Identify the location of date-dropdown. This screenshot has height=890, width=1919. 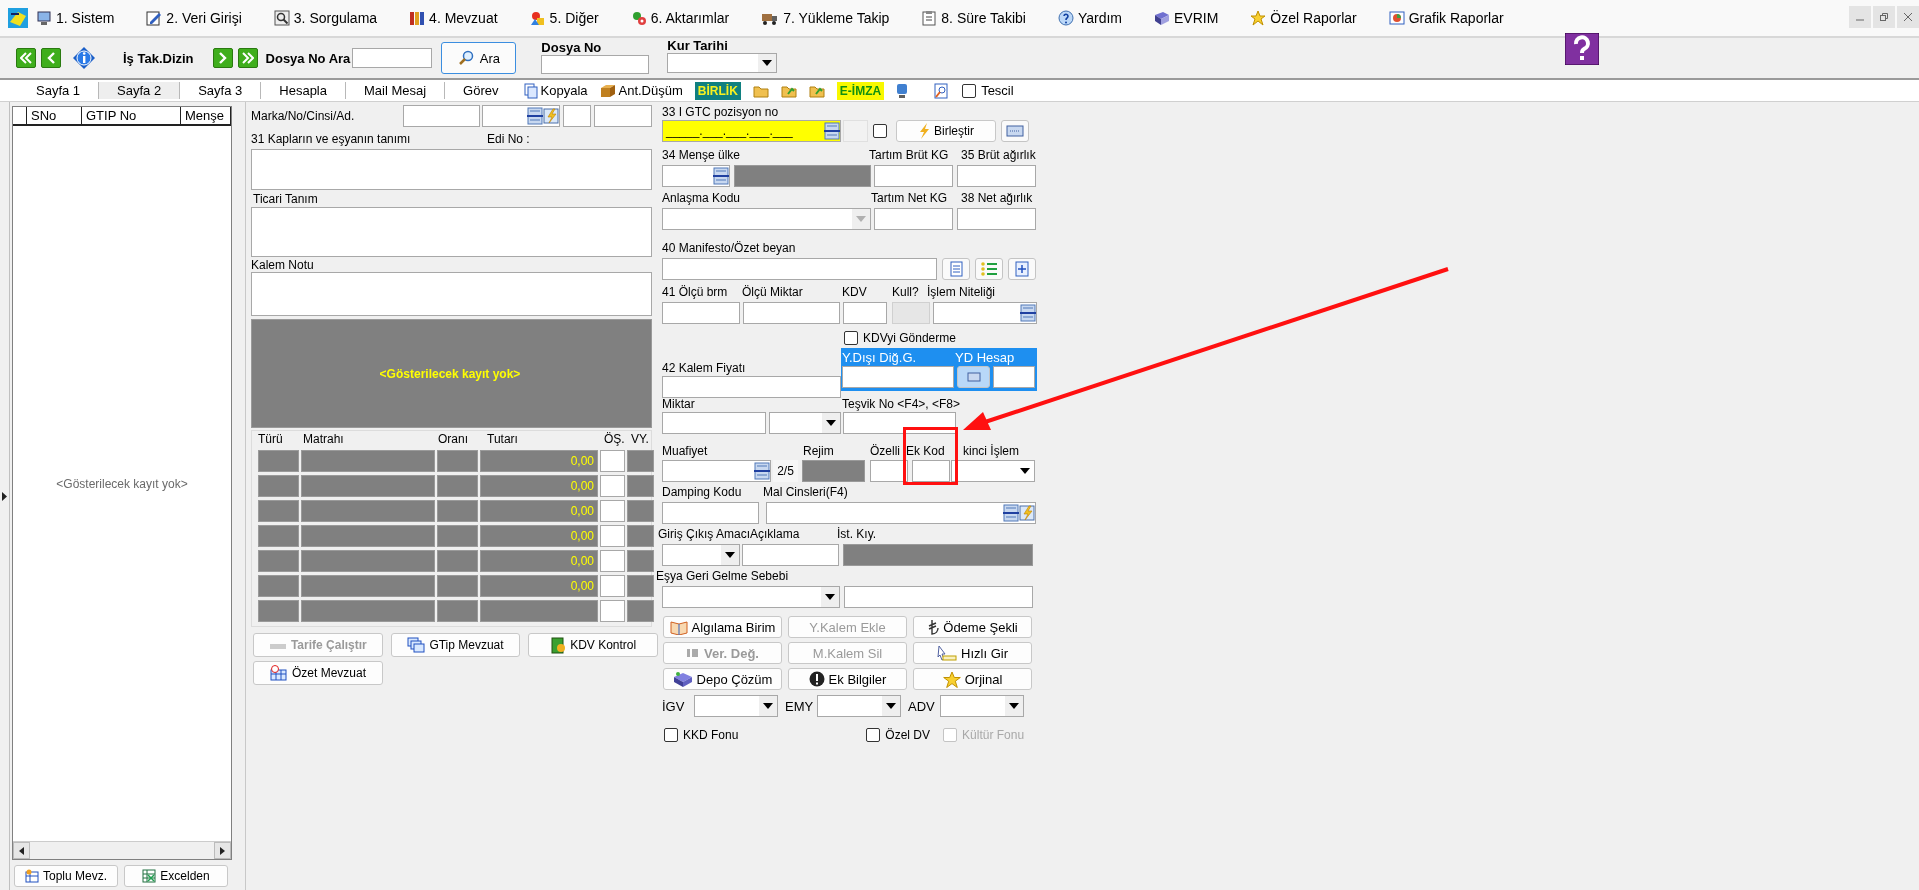
(722, 63).